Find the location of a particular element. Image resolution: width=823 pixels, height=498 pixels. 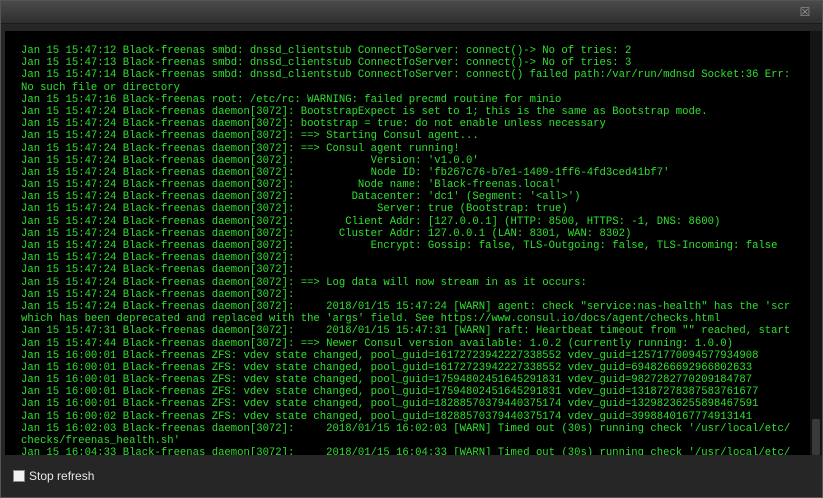

scrollbar-thumb is located at coordinates (816, 437).